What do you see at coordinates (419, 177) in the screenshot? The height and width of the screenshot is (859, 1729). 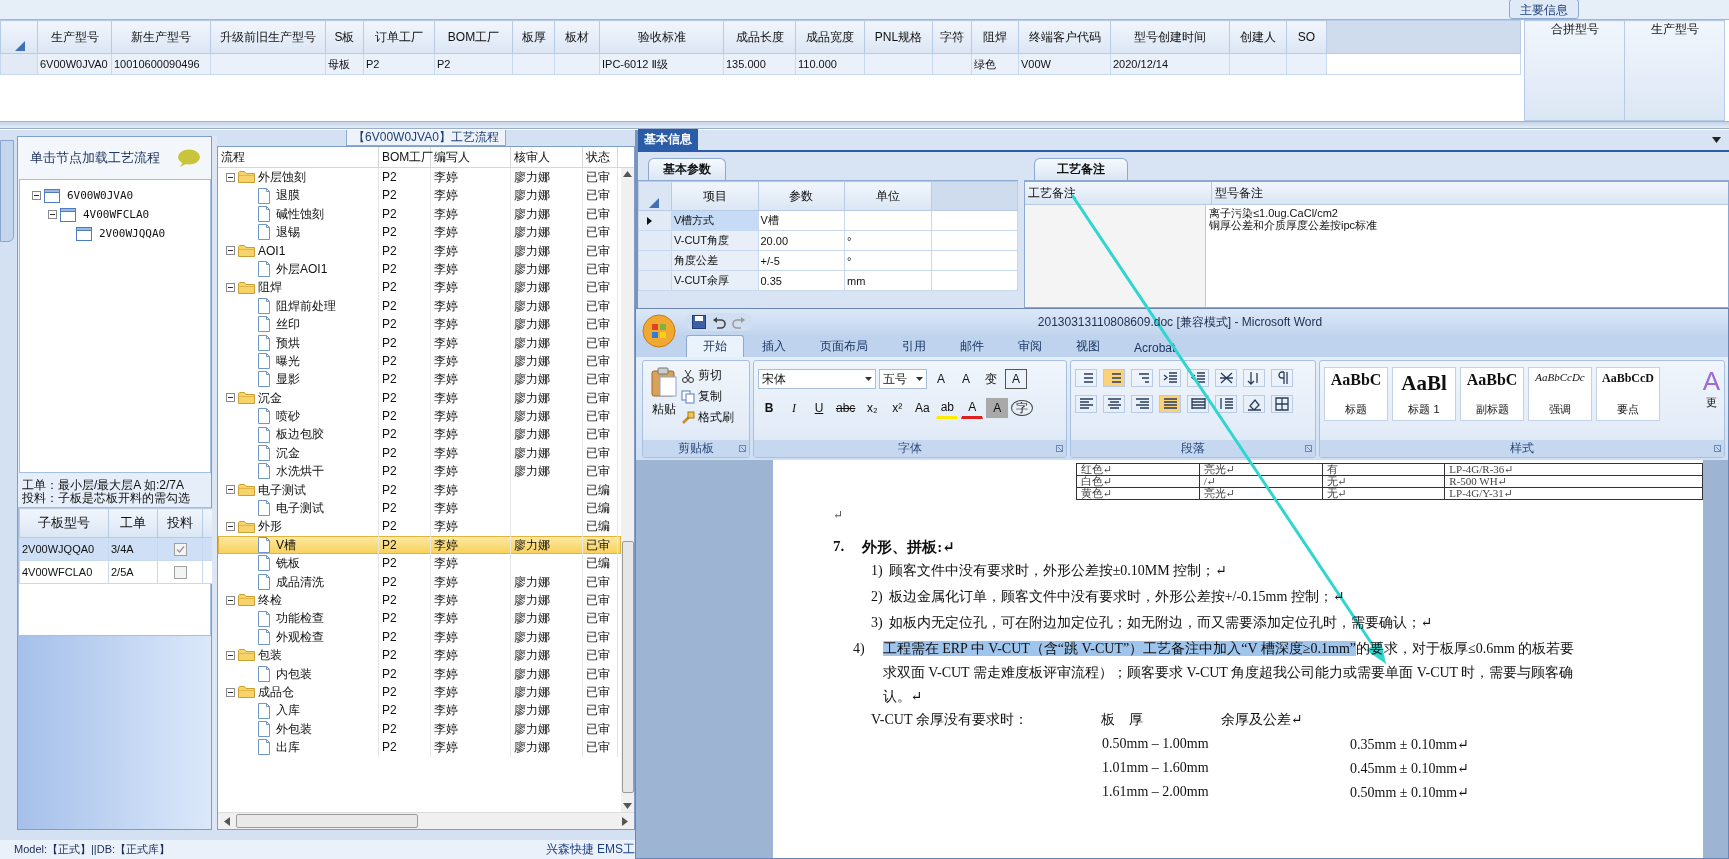 I see `table-row: 外层蚀刻 P2 李婷 廖力娜 已审` at bounding box center [419, 177].